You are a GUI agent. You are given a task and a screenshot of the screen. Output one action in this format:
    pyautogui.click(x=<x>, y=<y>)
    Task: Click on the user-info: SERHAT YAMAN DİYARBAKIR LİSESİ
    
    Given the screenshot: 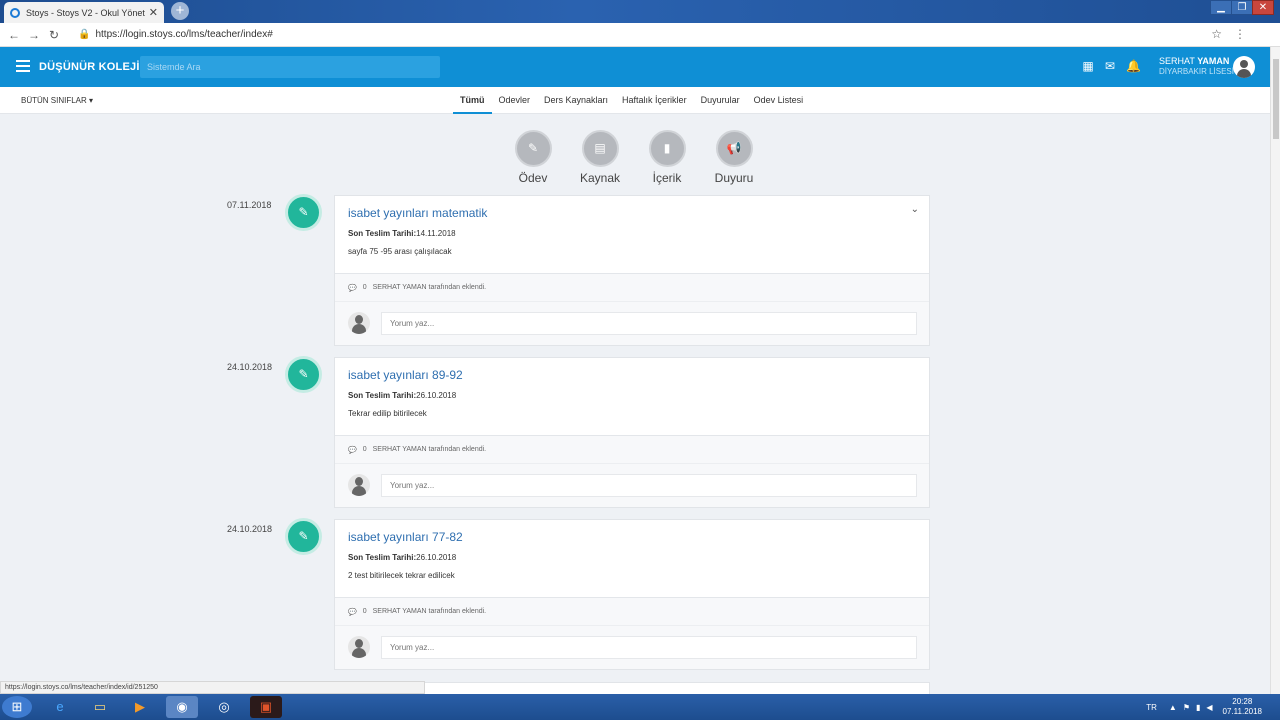 What is the action you would take?
    pyautogui.click(x=1196, y=66)
    